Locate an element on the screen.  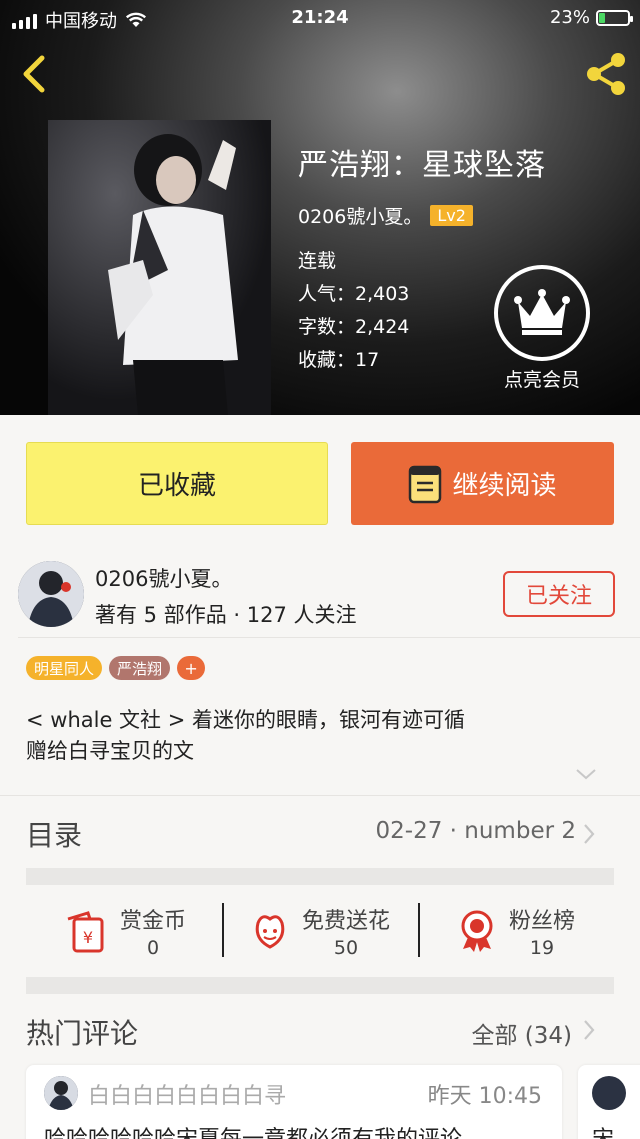
member-label: 点亮会员 is located at coordinates (541, 380).